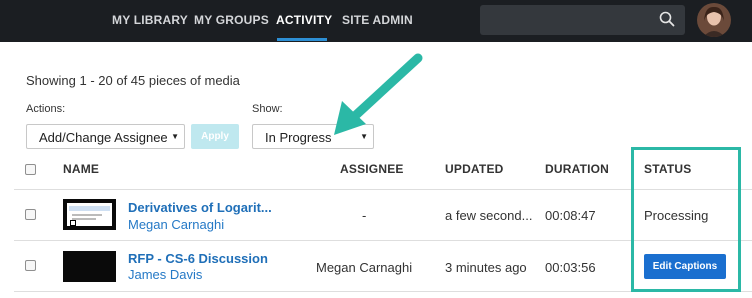 This screenshot has width=752, height=298. Describe the element at coordinates (676, 215) in the screenshot. I see `status-text: Processing` at that location.